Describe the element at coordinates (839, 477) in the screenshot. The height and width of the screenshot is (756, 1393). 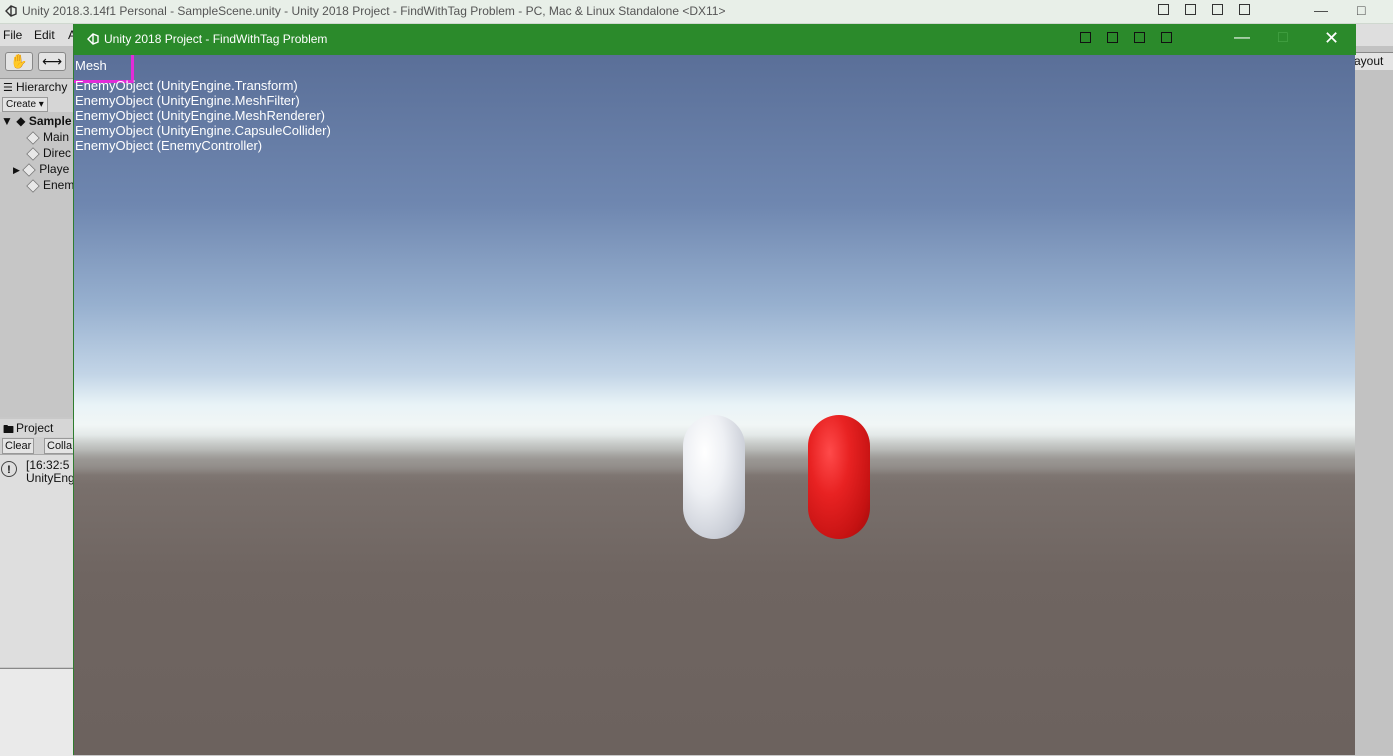
I see `enemy-capsule` at that location.